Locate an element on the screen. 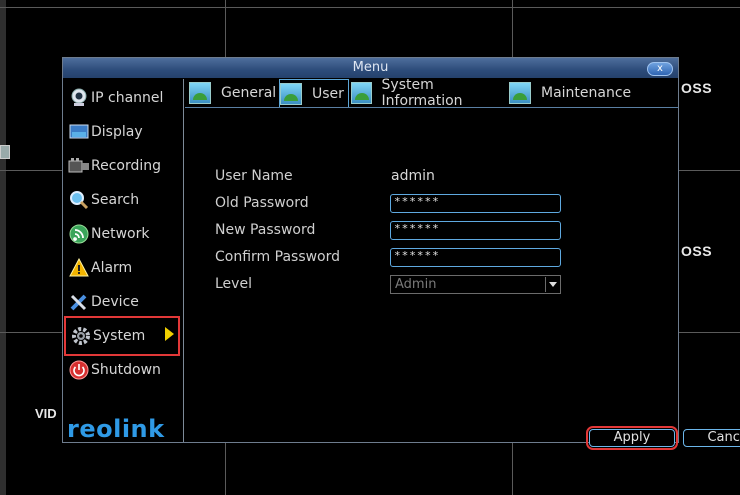 This screenshot has height=495, width=740. confirm-password-label: Confirm Password is located at coordinates (278, 257).